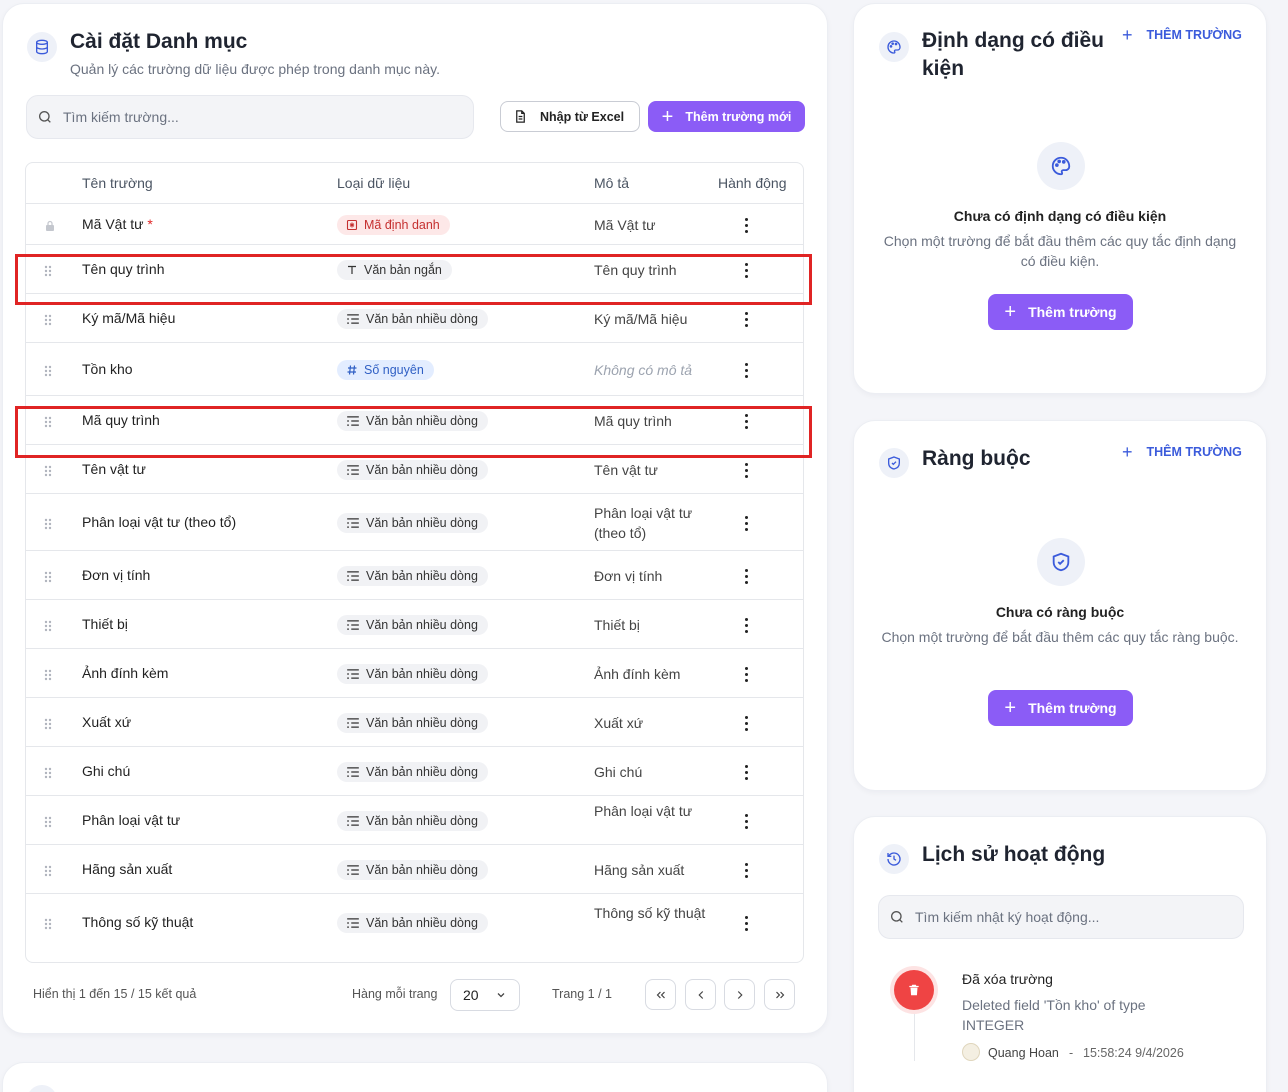 The image size is (1288, 1092). What do you see at coordinates (1072, 312) in the screenshot?
I see `conditional-add-field-button-label: Thêm trường` at bounding box center [1072, 312].